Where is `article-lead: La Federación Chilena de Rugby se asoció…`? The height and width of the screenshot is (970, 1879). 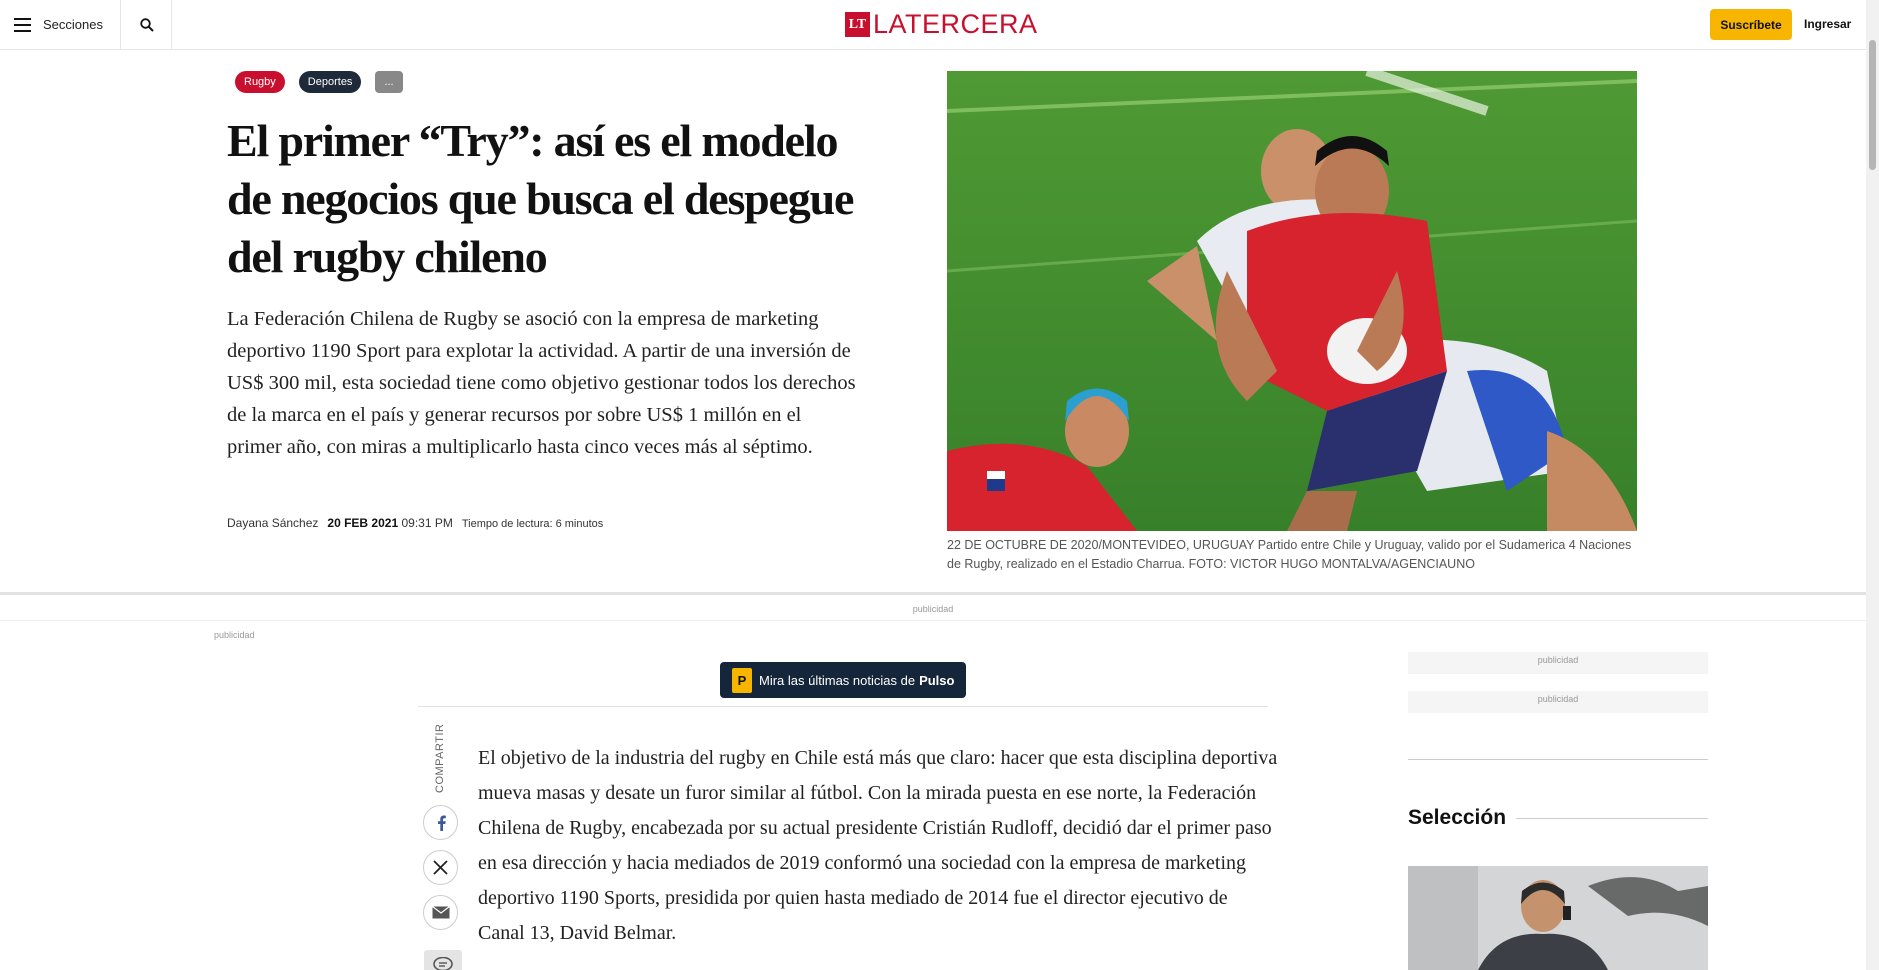
article-lead: La Federación Chilena de Rugby se asoció… is located at coordinates (541, 383).